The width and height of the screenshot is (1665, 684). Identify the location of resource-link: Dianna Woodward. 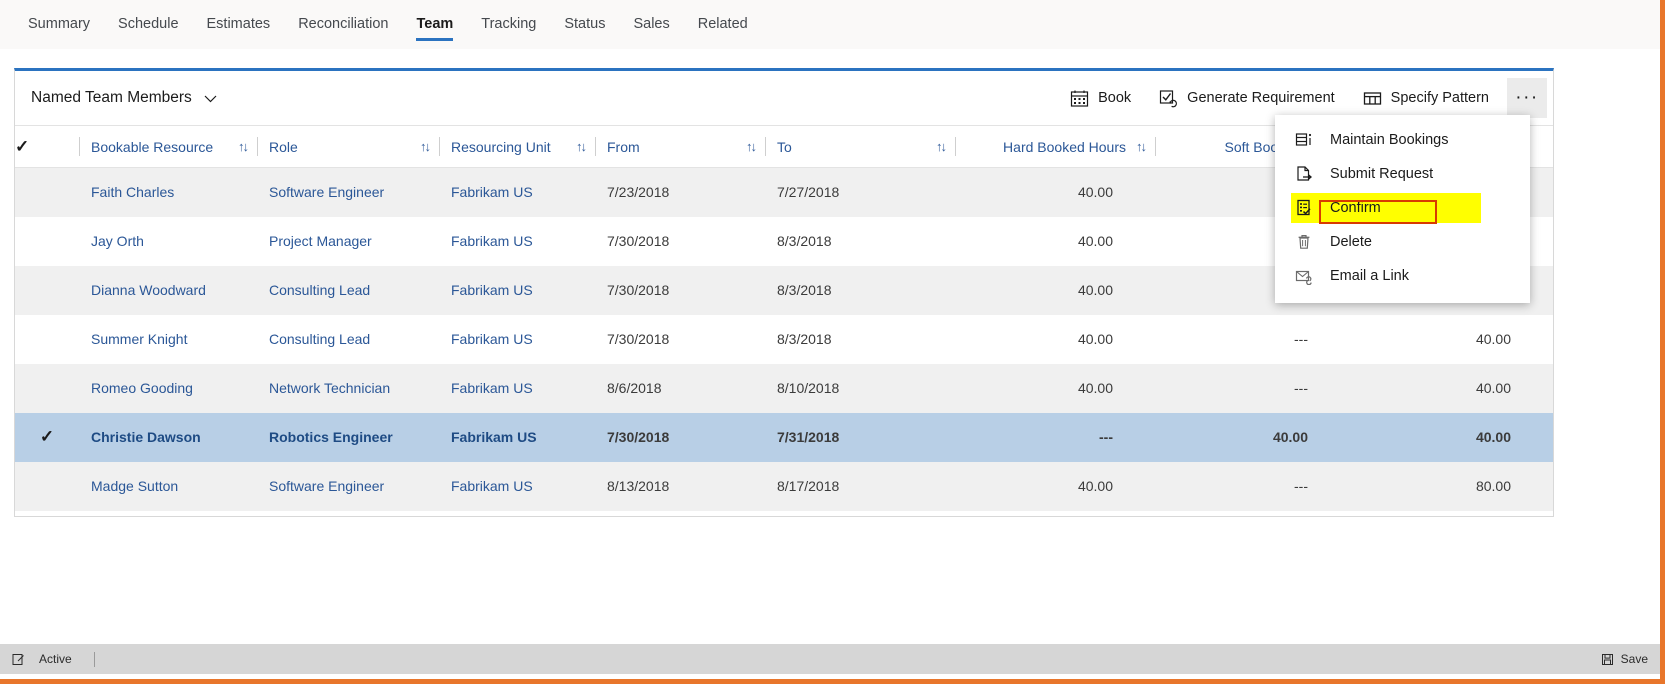
(148, 290).